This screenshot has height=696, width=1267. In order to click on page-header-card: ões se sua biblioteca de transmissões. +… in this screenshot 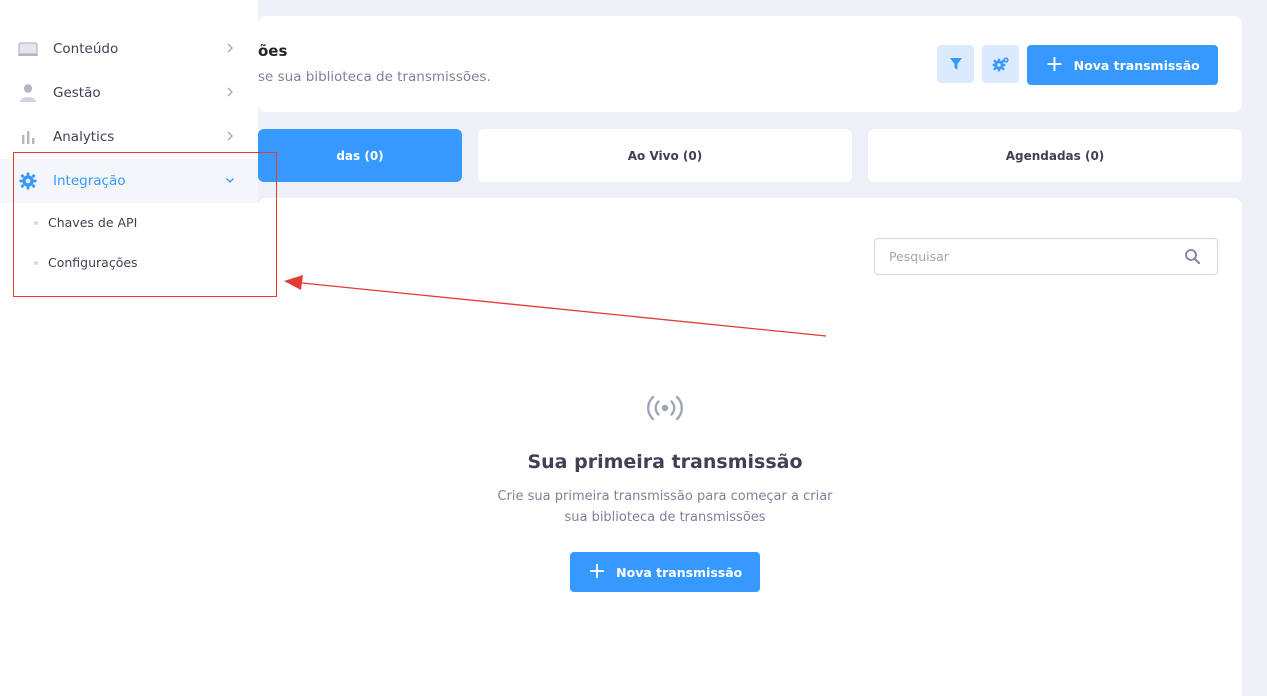, I will do `click(750, 64)`.